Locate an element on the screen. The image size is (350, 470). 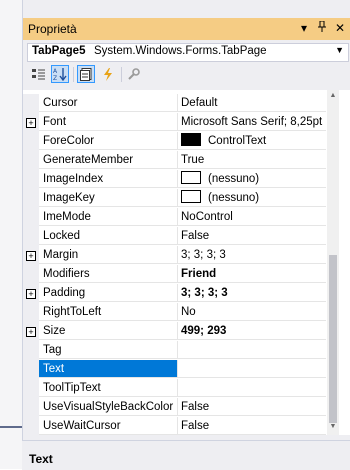
property-row: ImageIndex (nessuno) is located at coordinates (174, 179).